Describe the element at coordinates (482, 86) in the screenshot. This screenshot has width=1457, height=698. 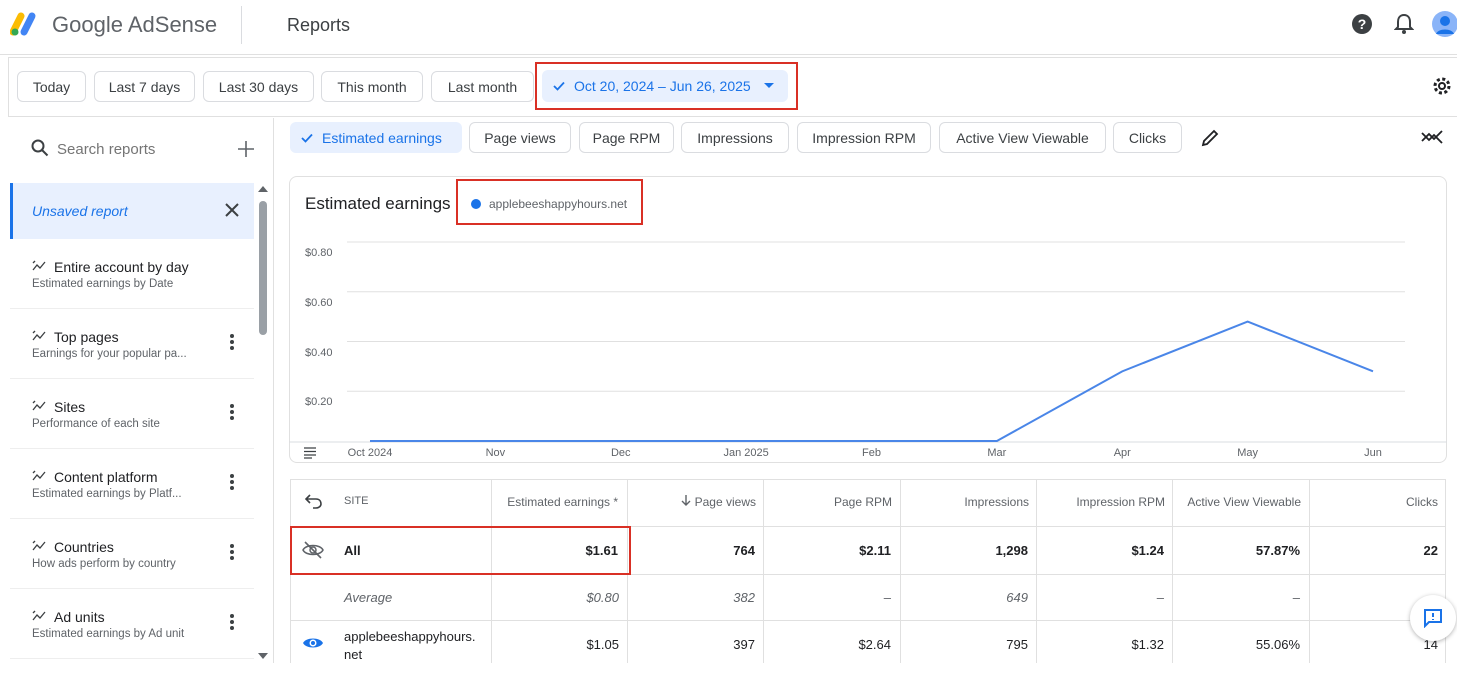
I see `chip-last-month: Last month` at that location.